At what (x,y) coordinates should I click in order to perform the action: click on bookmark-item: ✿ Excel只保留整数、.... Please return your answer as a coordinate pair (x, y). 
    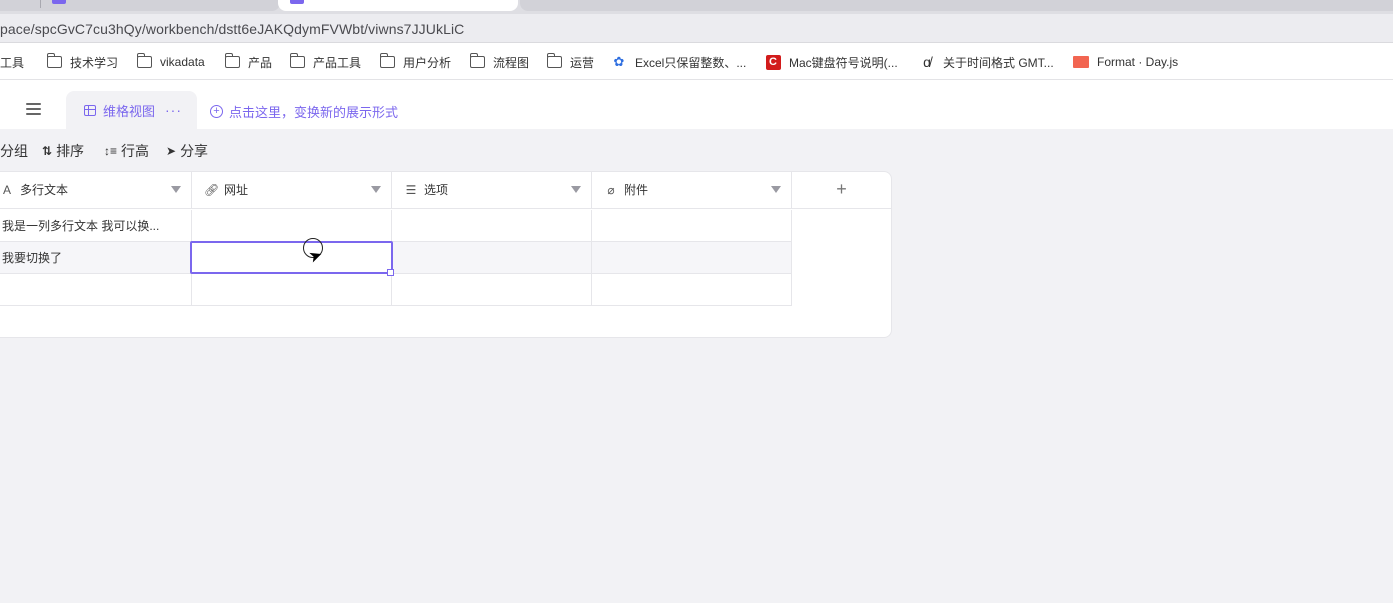
    Looking at the image, I should click on (679, 62).